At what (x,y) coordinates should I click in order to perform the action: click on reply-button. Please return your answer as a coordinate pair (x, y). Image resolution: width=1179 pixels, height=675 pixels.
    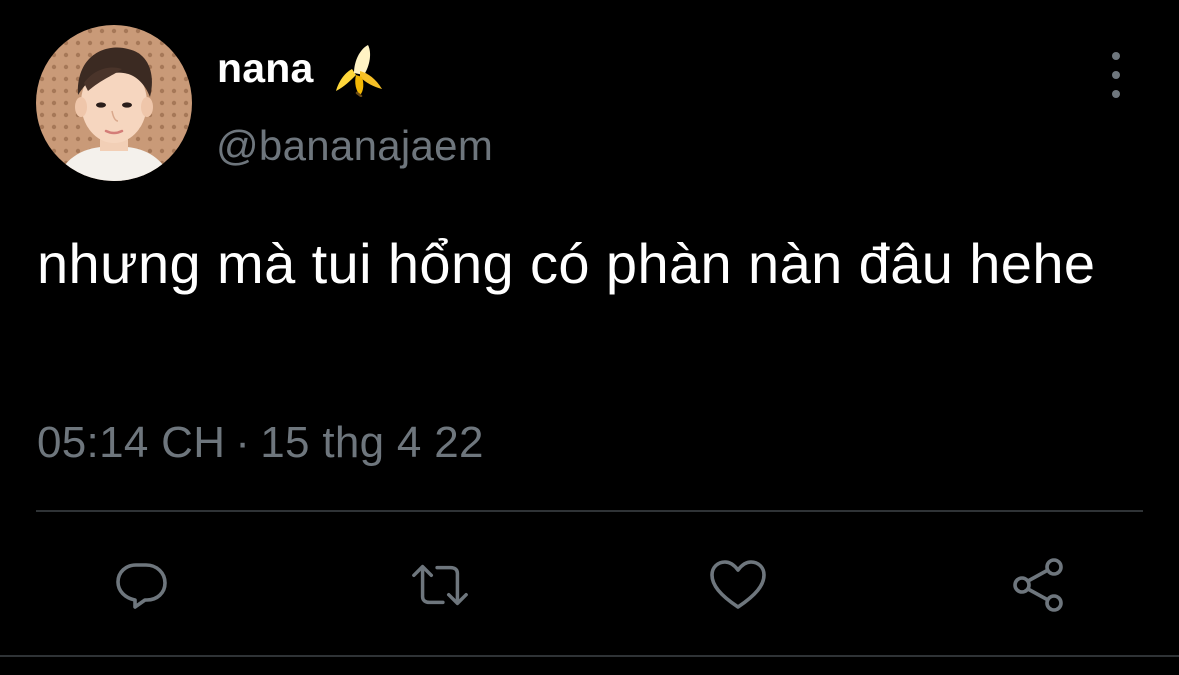
    Looking at the image, I should click on (141, 585).